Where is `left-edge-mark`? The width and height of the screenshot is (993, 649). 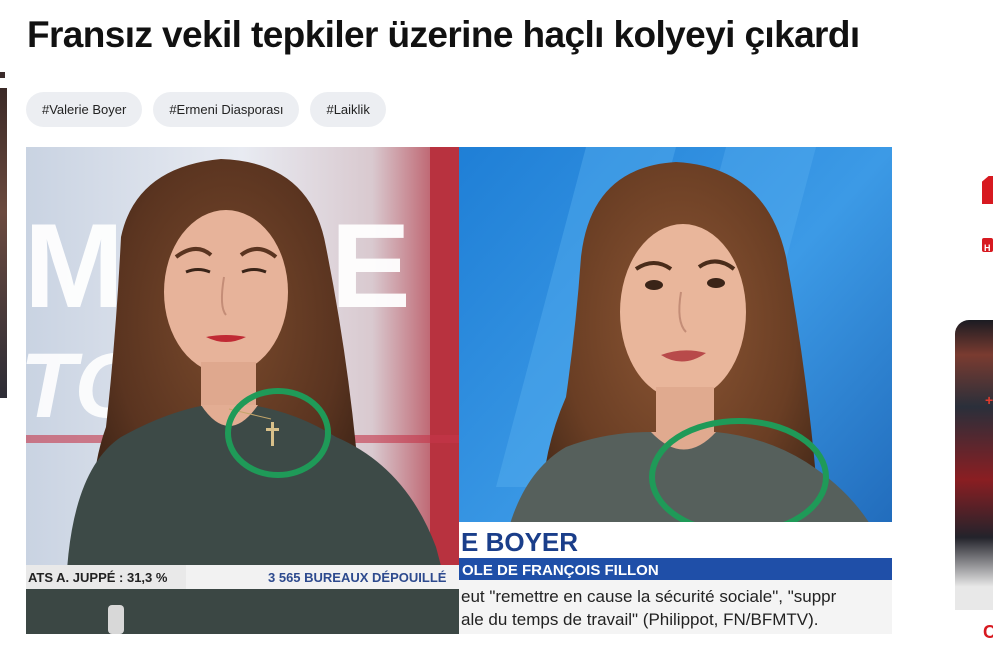
left-edge-mark is located at coordinates (2, 75).